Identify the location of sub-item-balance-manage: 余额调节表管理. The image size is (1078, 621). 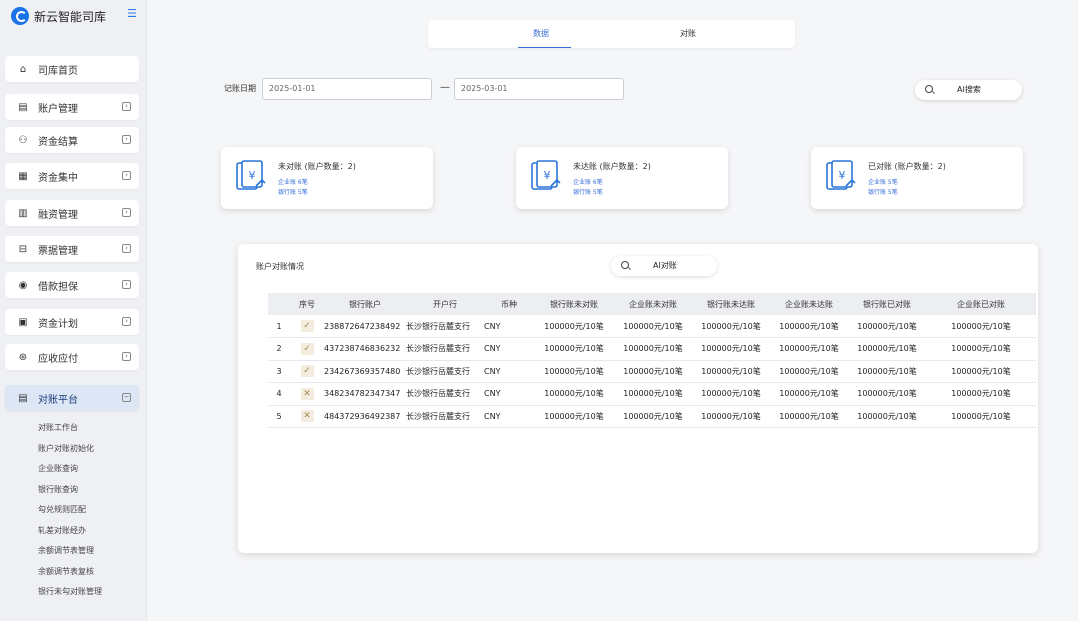
(66, 551).